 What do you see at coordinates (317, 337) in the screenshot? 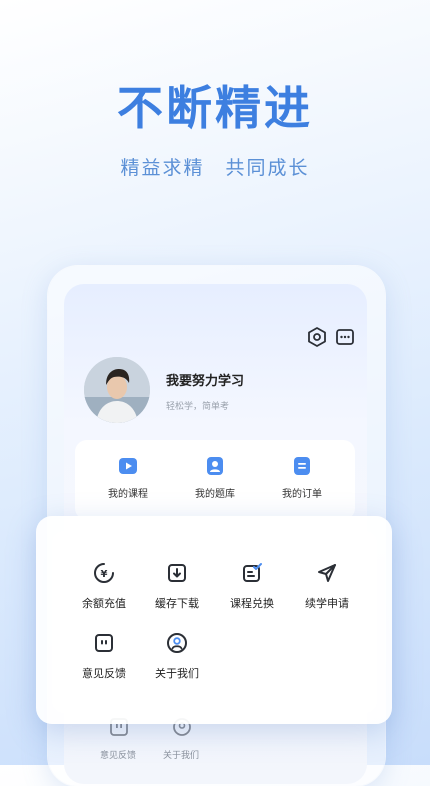
I see `settings-gear-icon` at bounding box center [317, 337].